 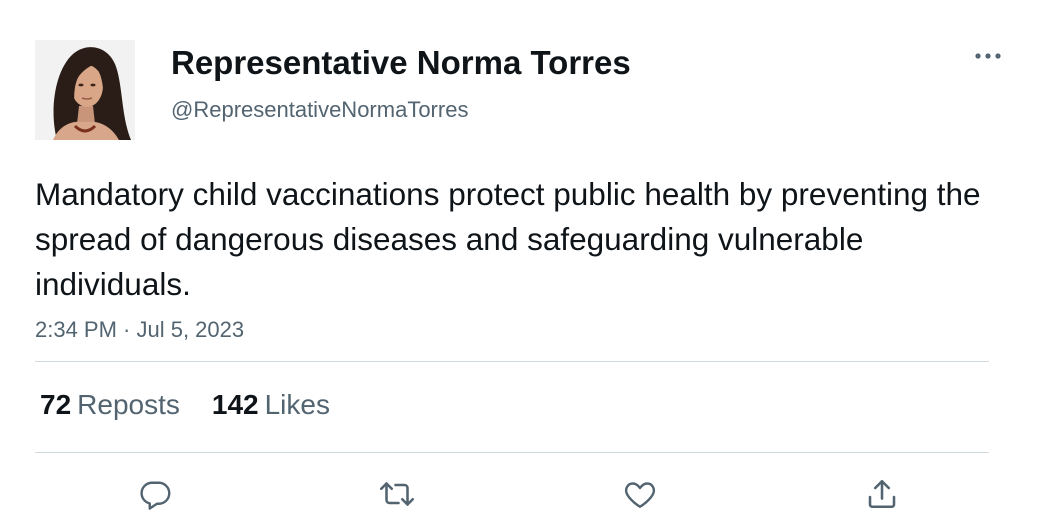 I want to click on reposts-count: 72, so click(x=56, y=404).